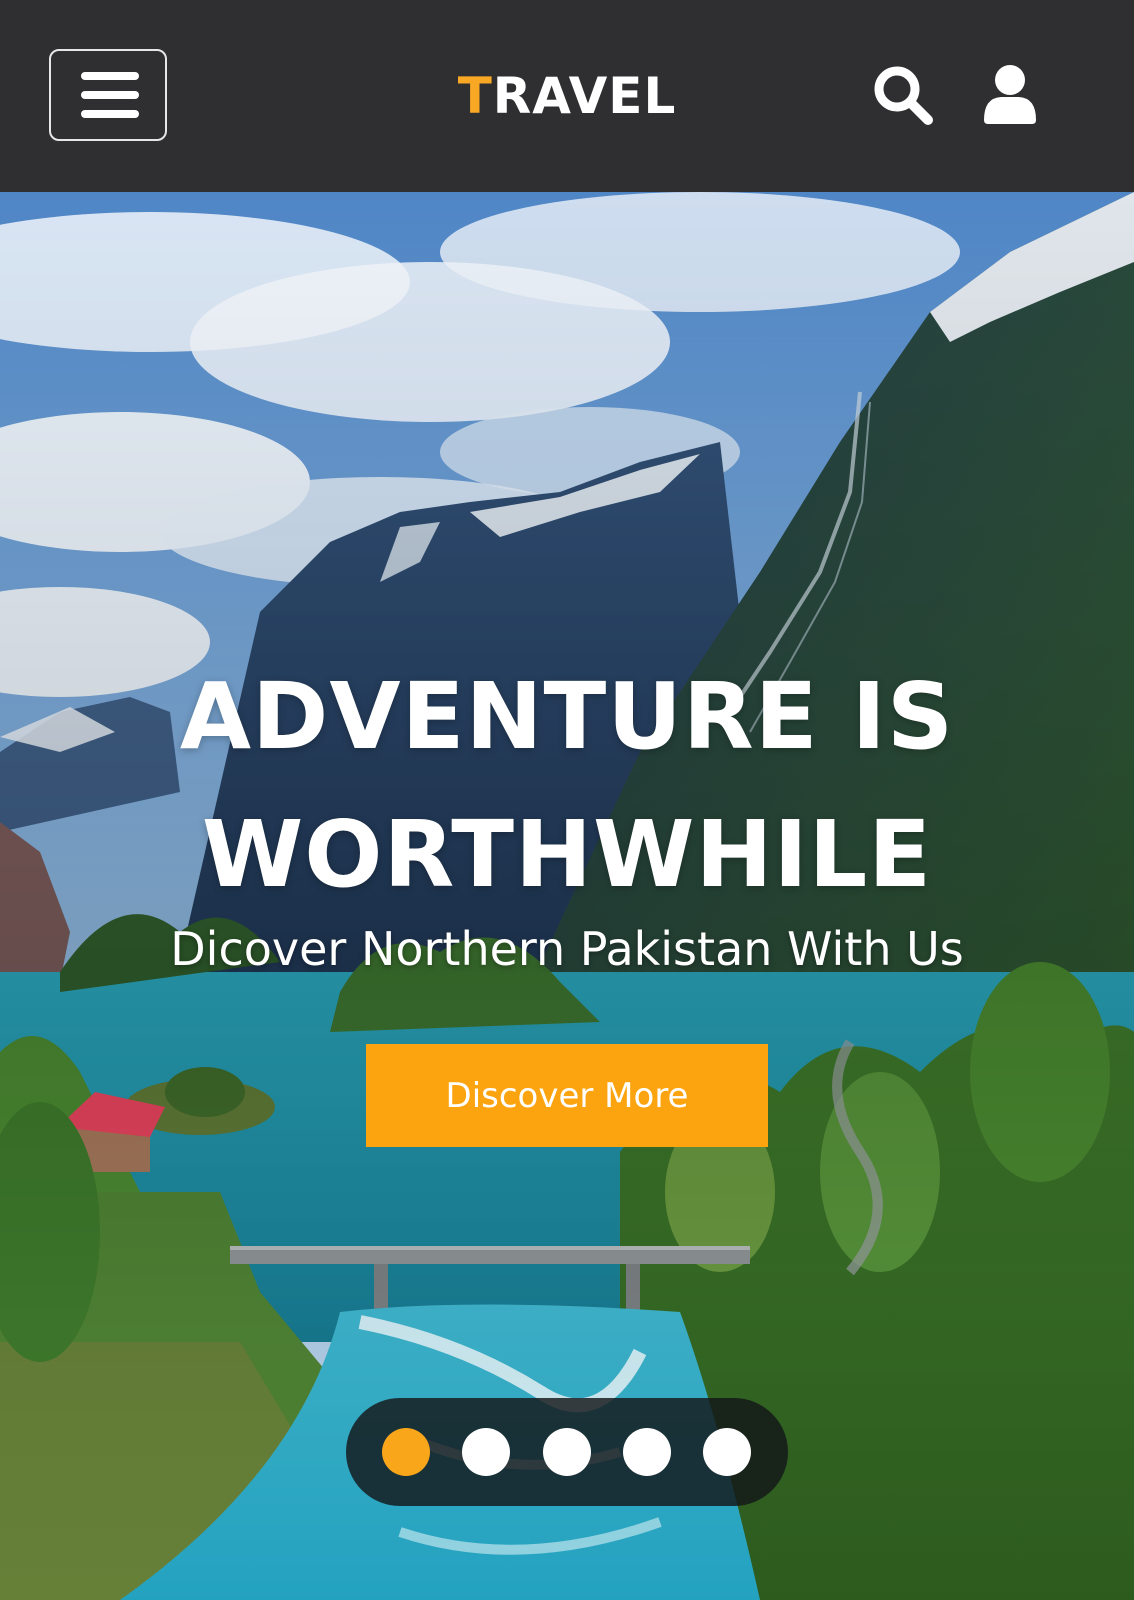  I want to click on brand-name: RAVEL, so click(584, 96).